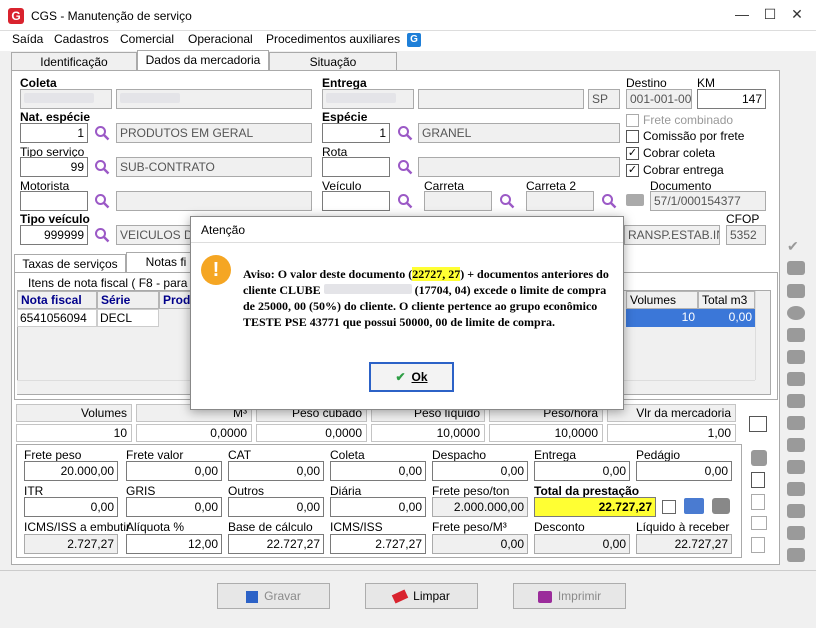 The width and height of the screenshot is (816, 628). Describe the element at coordinates (632, 120) in the screenshot. I see `frete-combinado-checkbox` at that location.